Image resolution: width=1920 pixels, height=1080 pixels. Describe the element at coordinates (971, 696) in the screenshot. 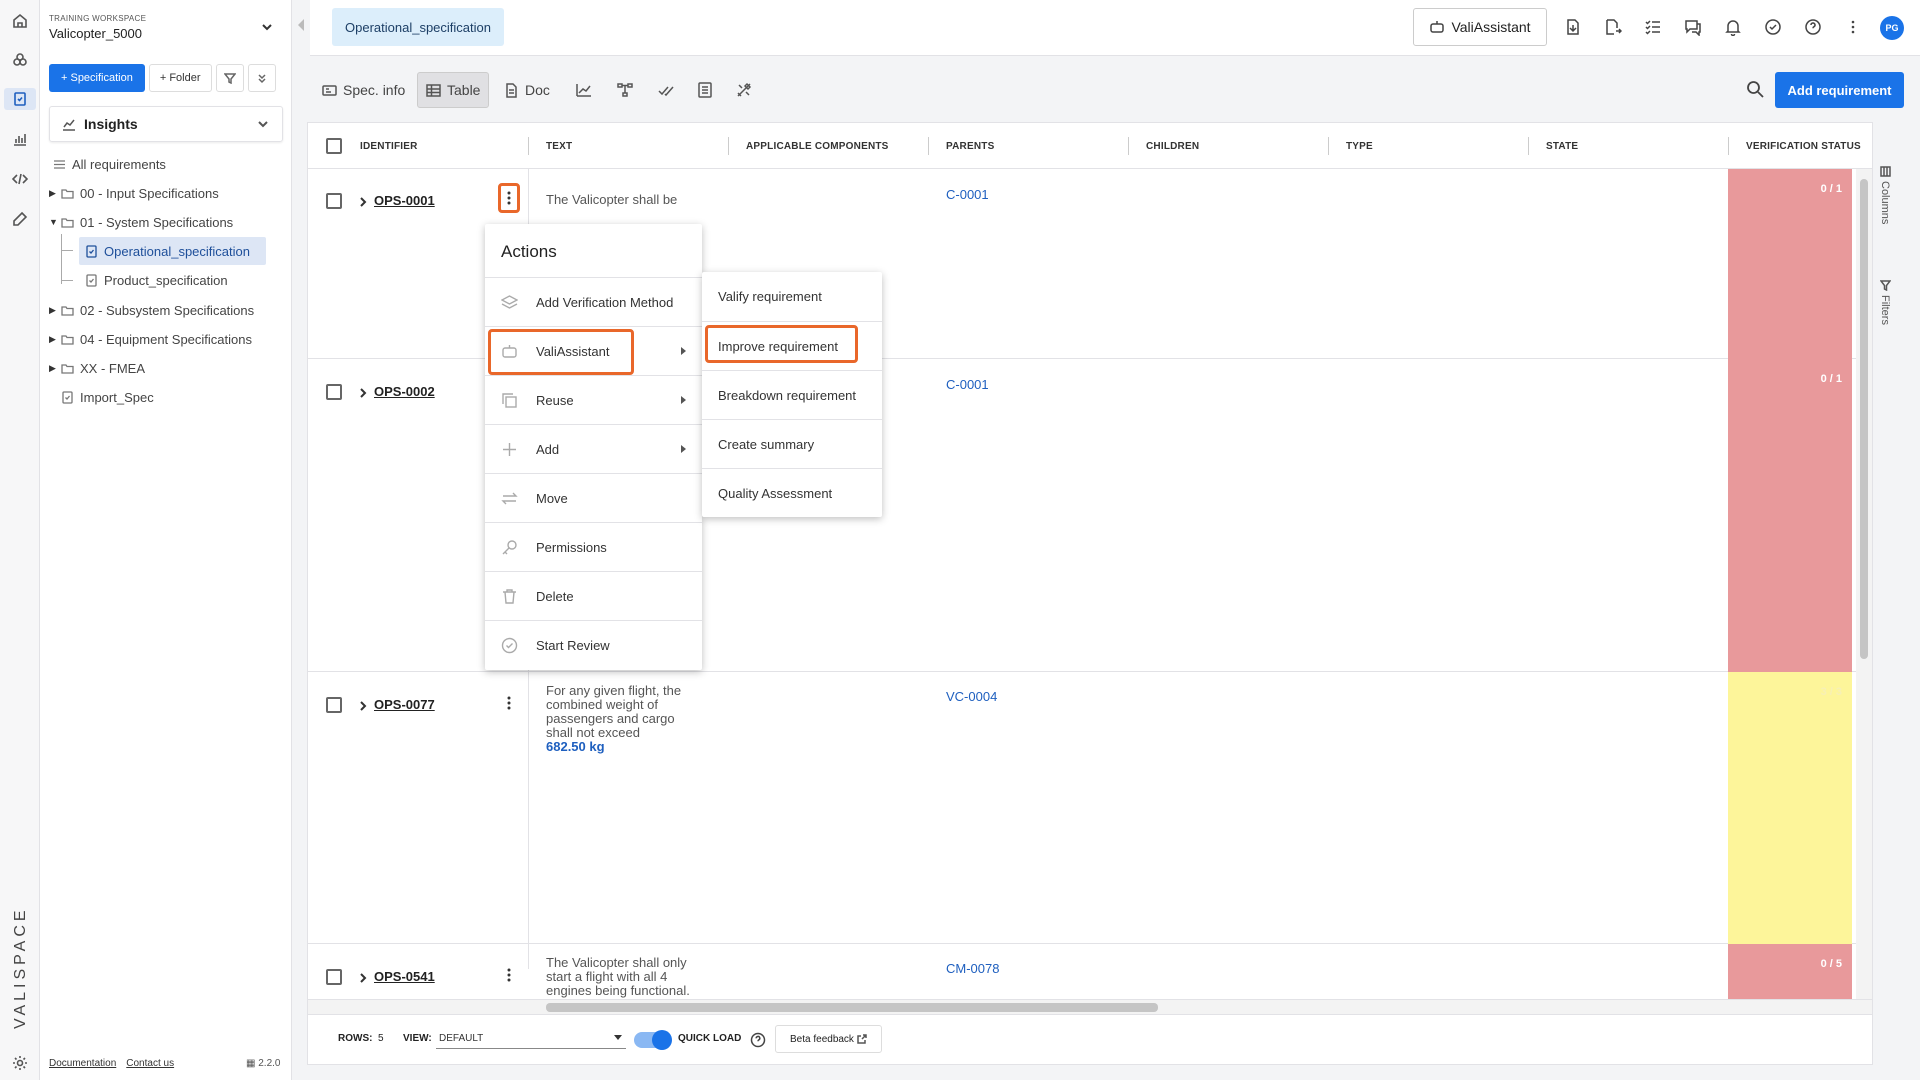

I see `parent-link: VC-0004` at that location.